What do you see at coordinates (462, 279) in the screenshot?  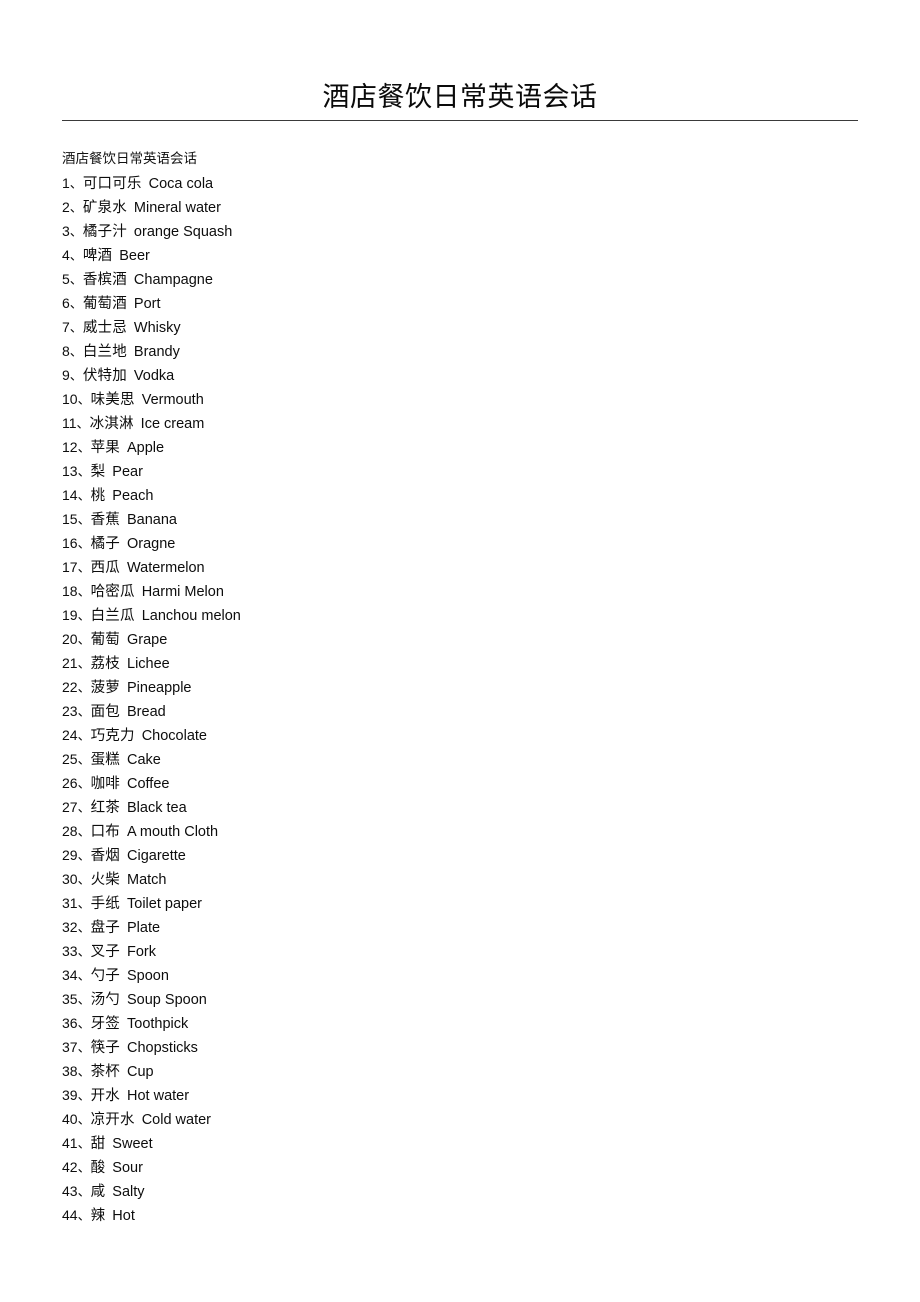 I see `list-item: 5、香槟酒 Champagne` at bounding box center [462, 279].